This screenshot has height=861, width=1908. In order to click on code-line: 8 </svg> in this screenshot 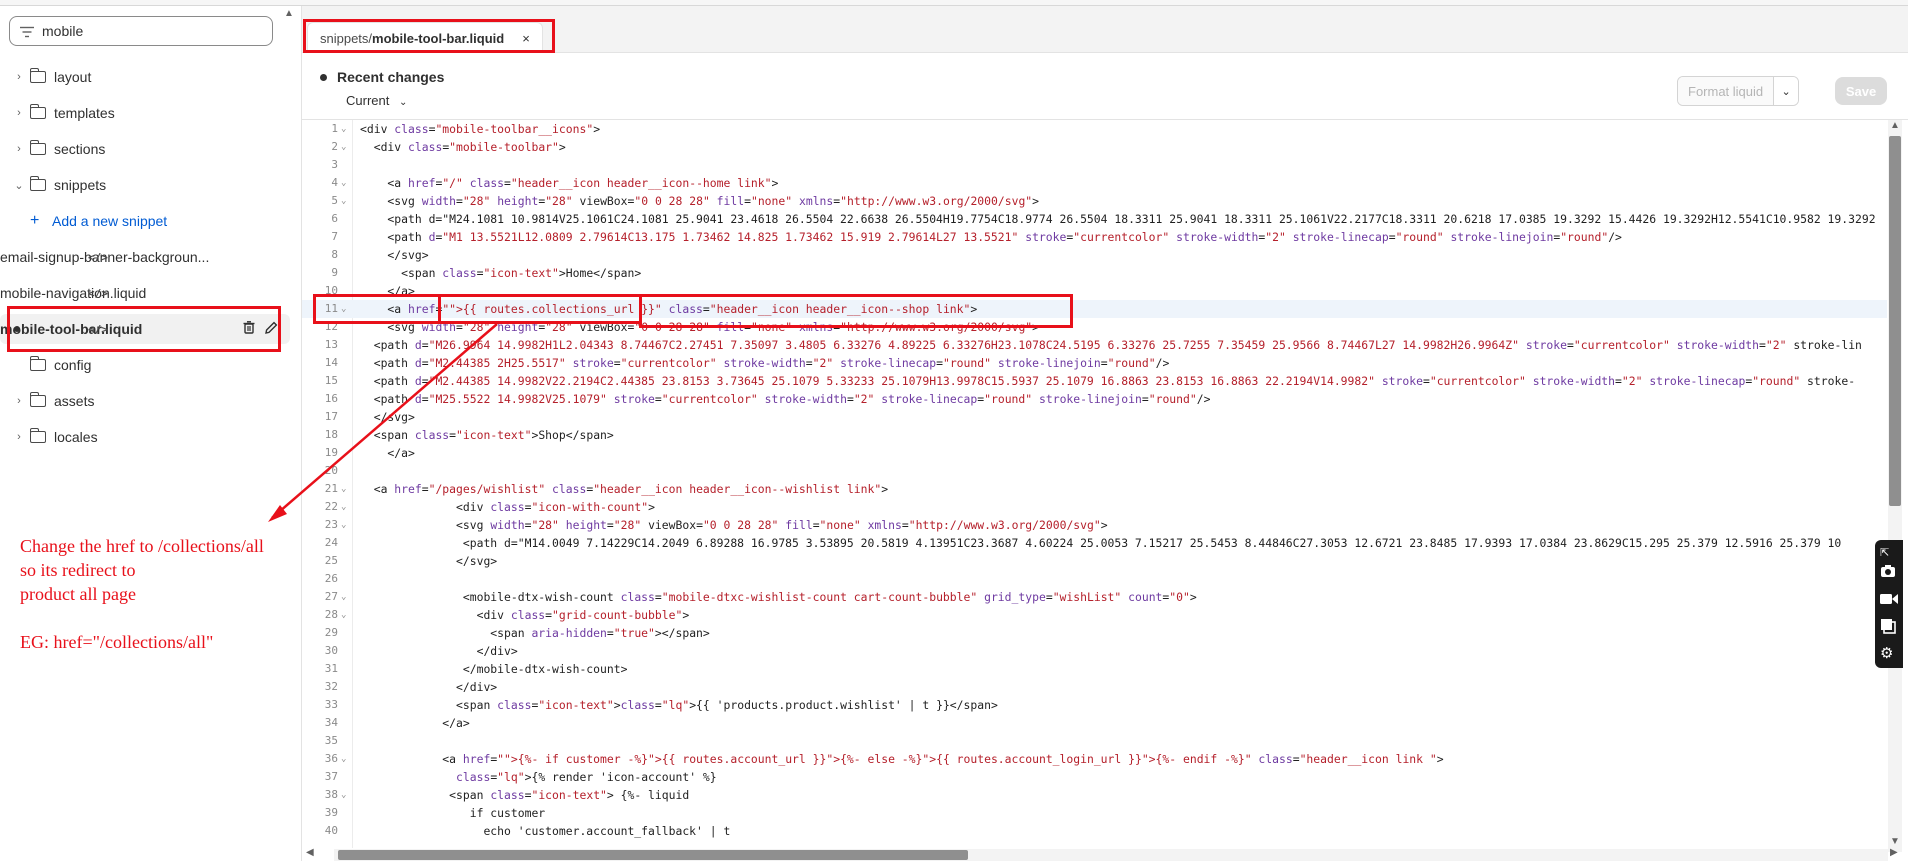, I will do `click(1094, 255)`.